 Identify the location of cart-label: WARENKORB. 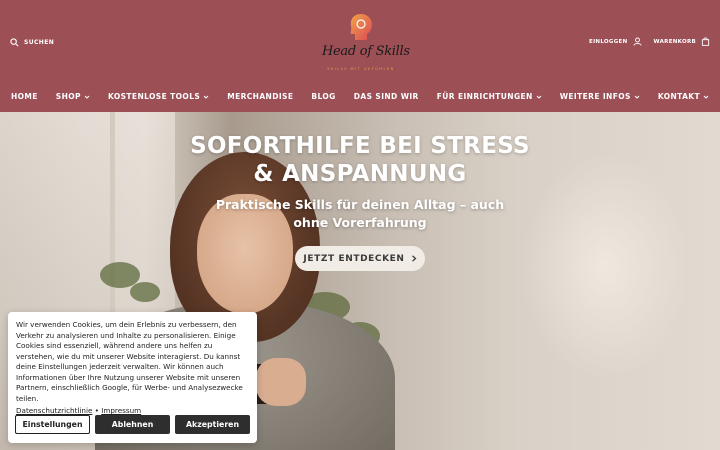
(674, 41).